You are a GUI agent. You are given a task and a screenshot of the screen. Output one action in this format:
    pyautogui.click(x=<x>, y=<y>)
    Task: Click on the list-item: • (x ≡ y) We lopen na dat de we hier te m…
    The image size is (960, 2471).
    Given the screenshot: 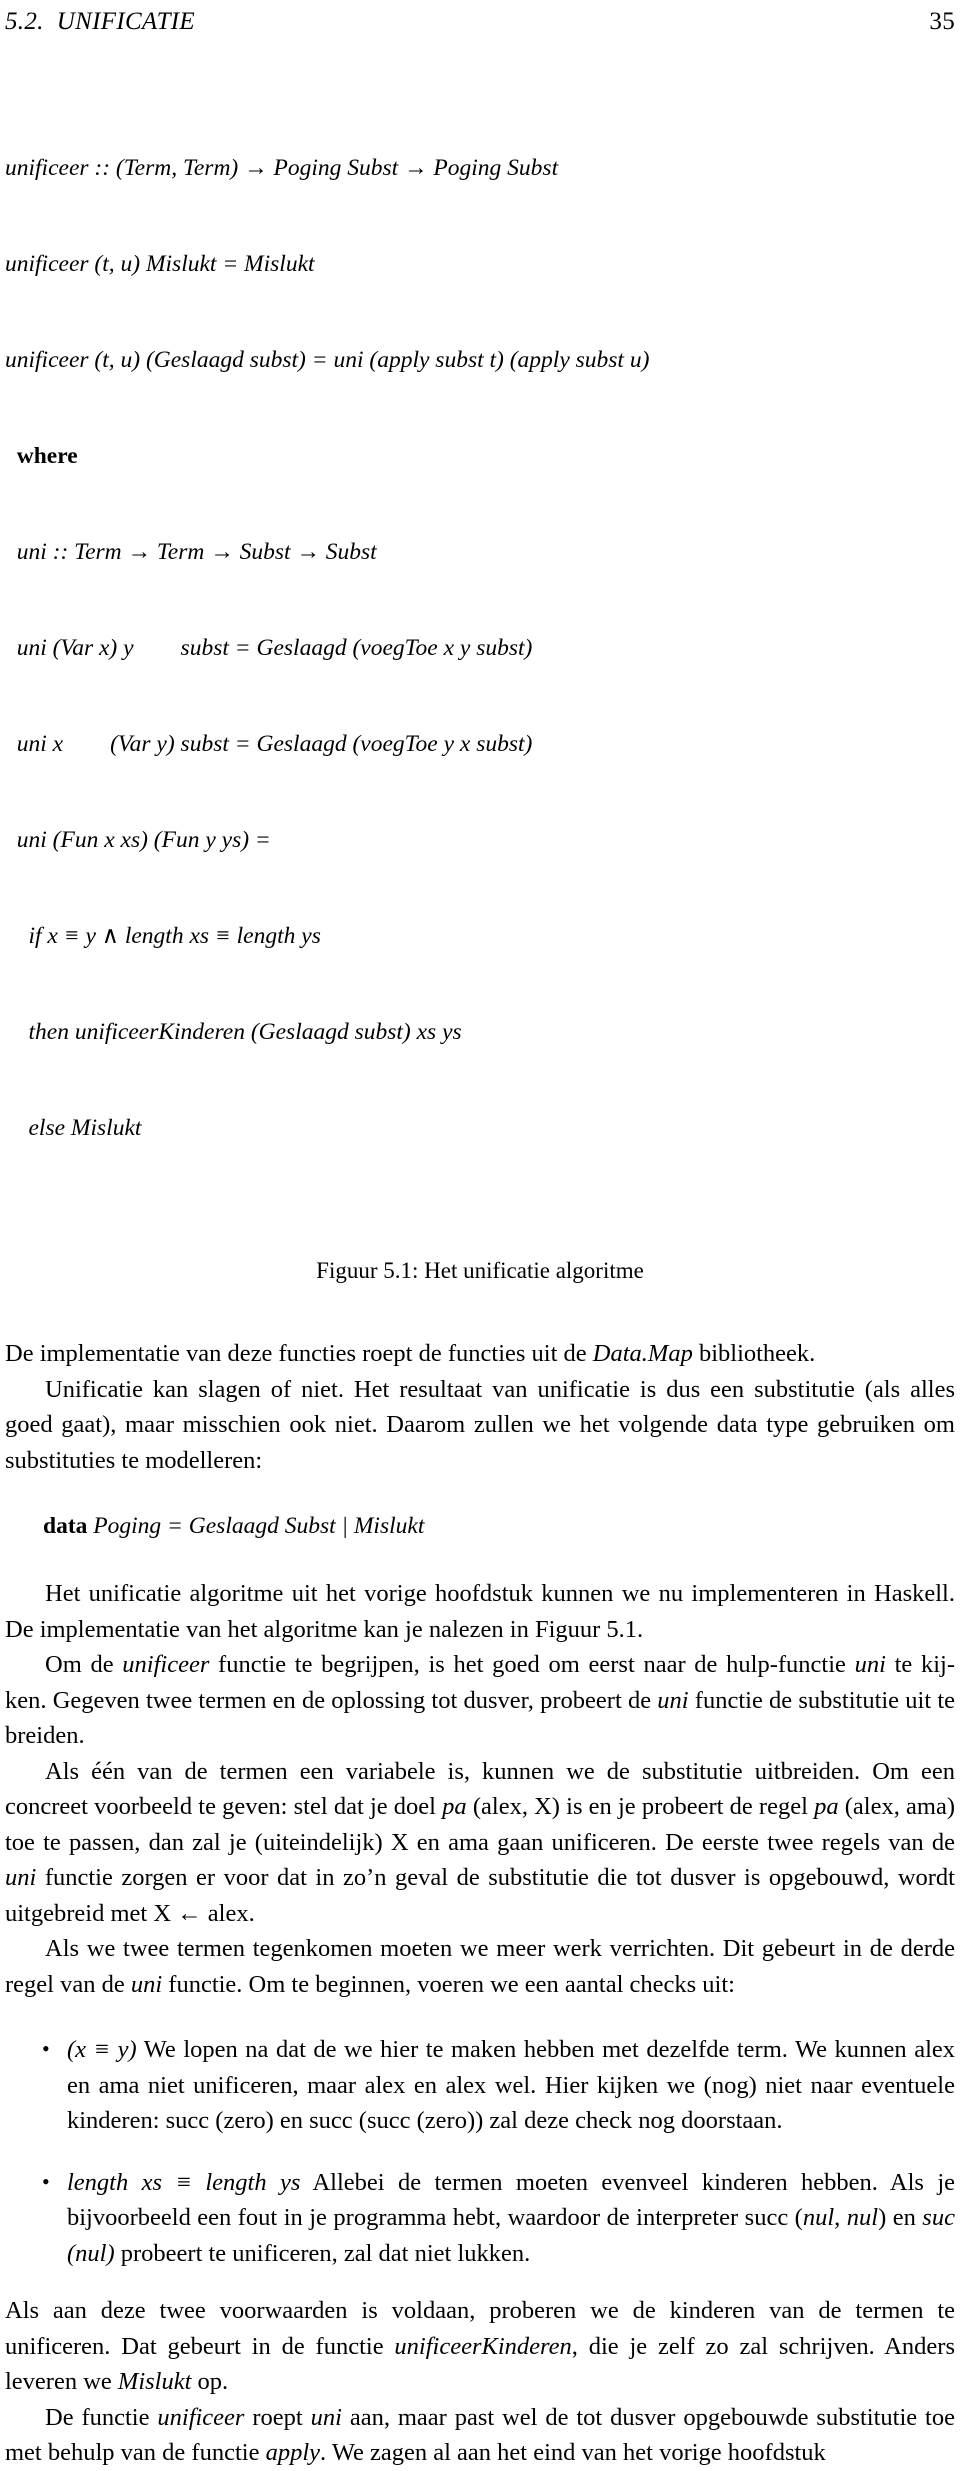 What is the action you would take?
    pyautogui.click(x=480, y=2085)
    